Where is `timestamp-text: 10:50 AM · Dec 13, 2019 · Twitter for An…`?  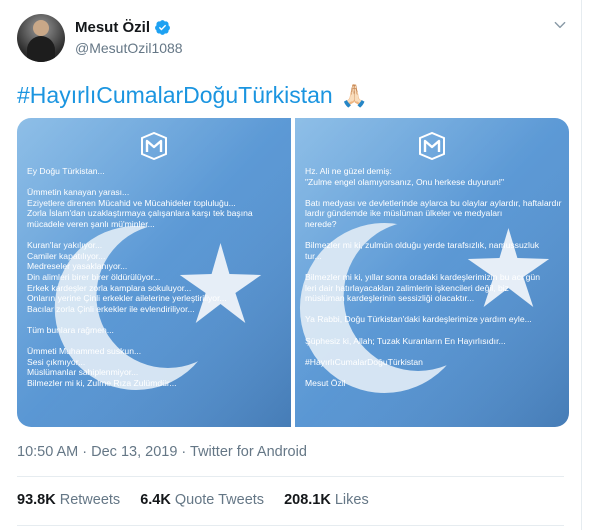
timestamp-text: 10:50 AM · Dec 13, 2019 · Twitter for An… is located at coordinates (162, 452).